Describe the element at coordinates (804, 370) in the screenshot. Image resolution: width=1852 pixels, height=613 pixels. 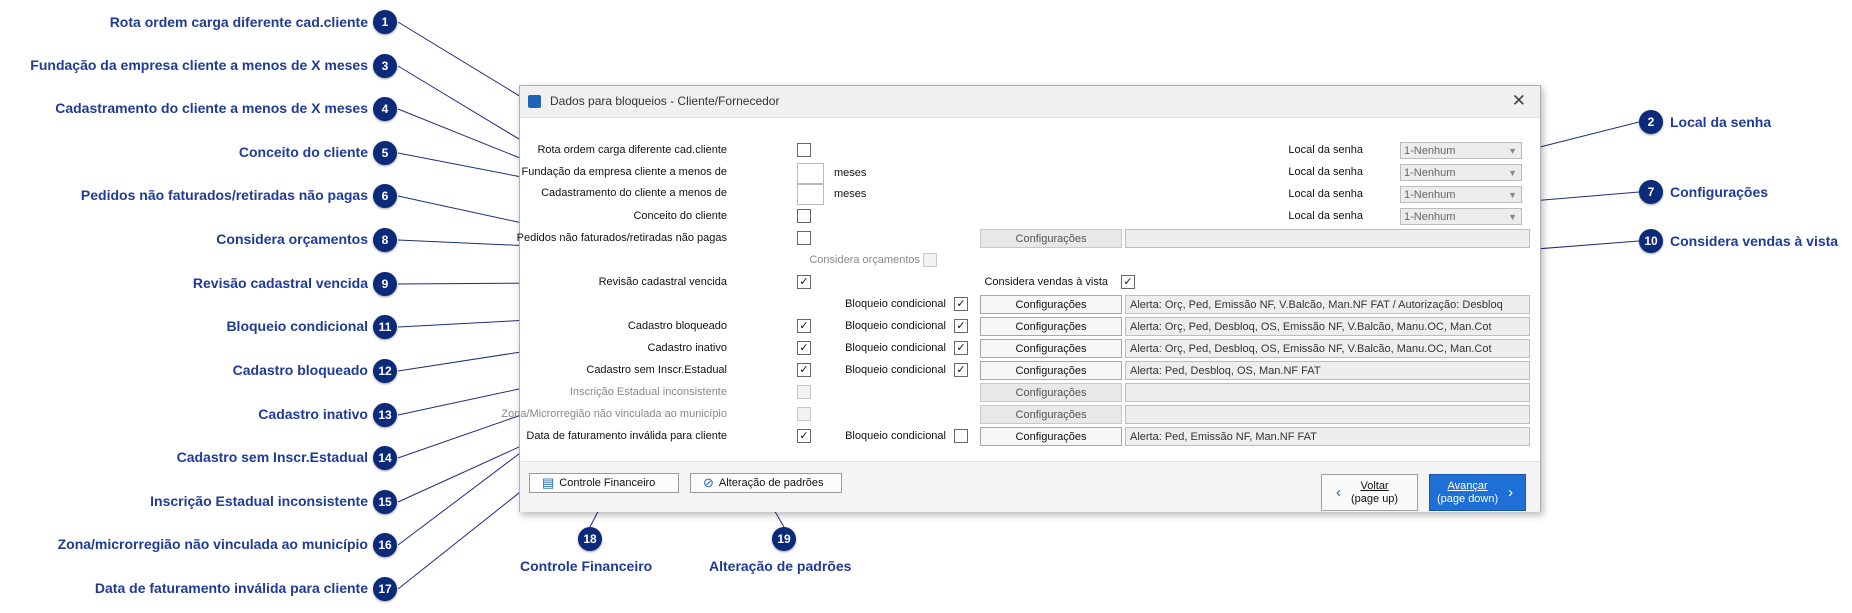
I see `cad-sem-ie-checkbox: ✓` at that location.